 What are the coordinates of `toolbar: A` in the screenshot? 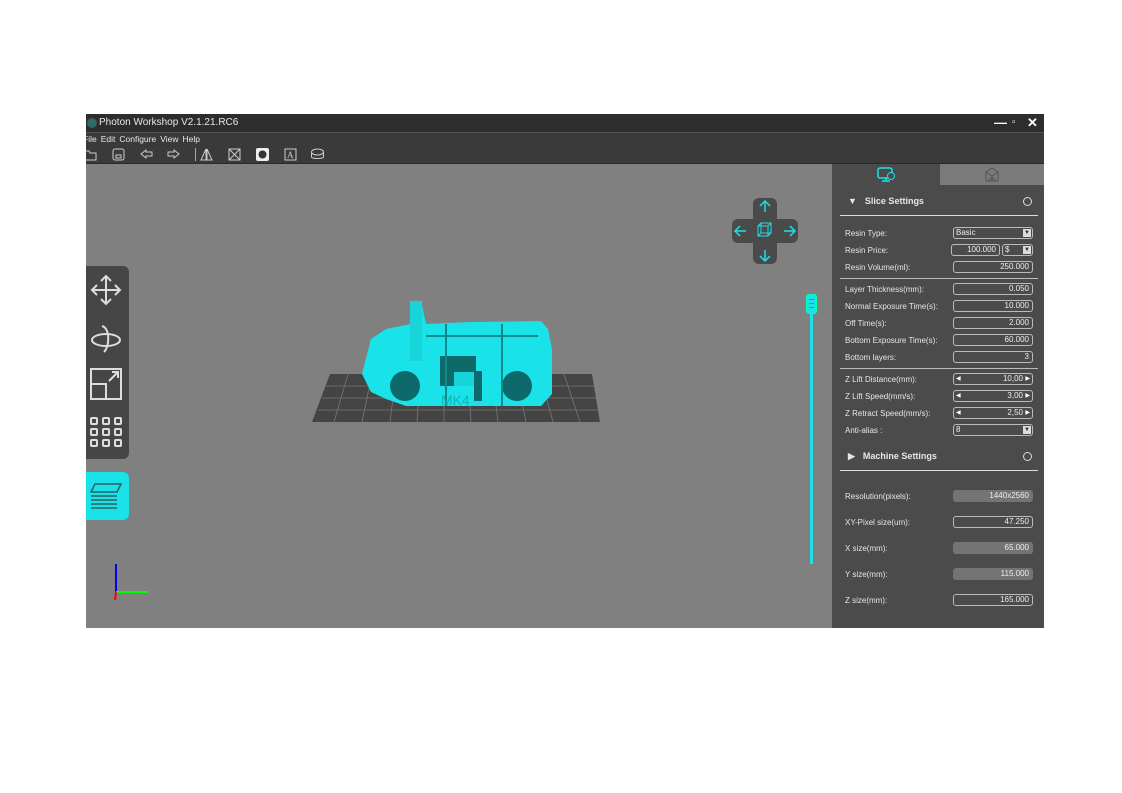 It's located at (565, 154).